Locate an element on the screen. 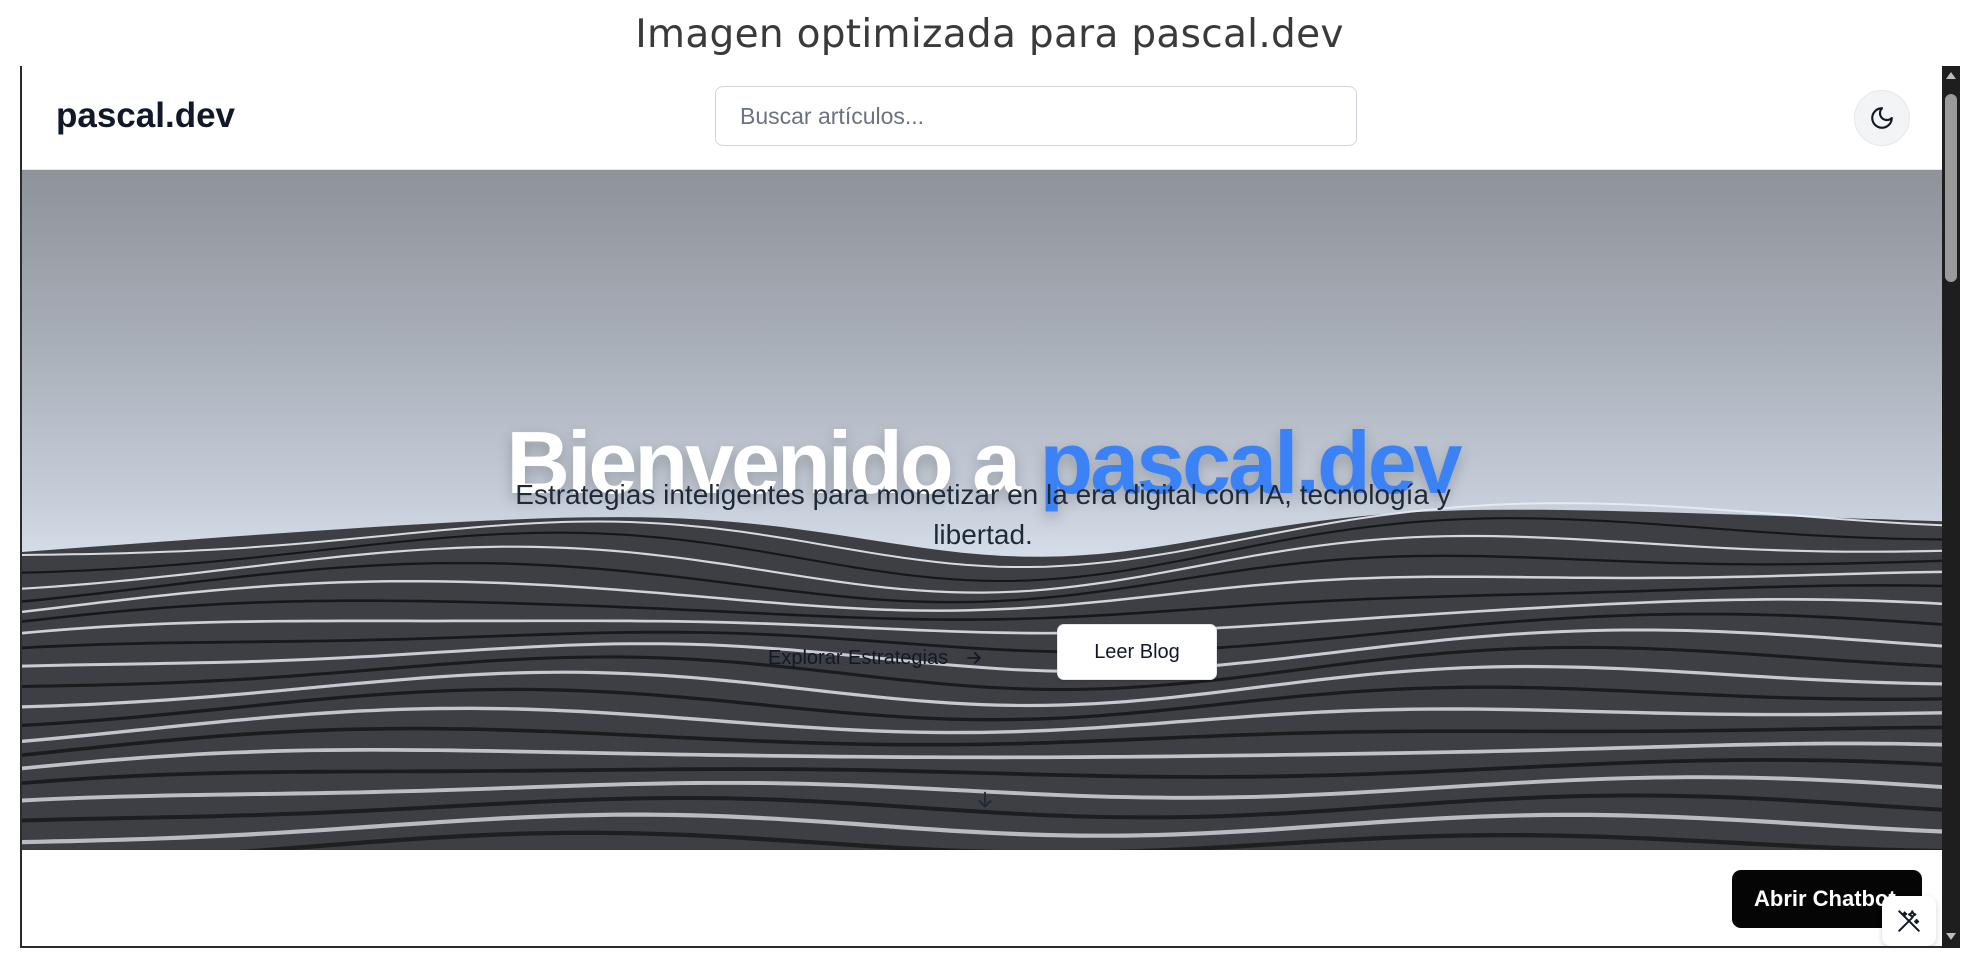  scrollbar-thumb is located at coordinates (1951, 188).